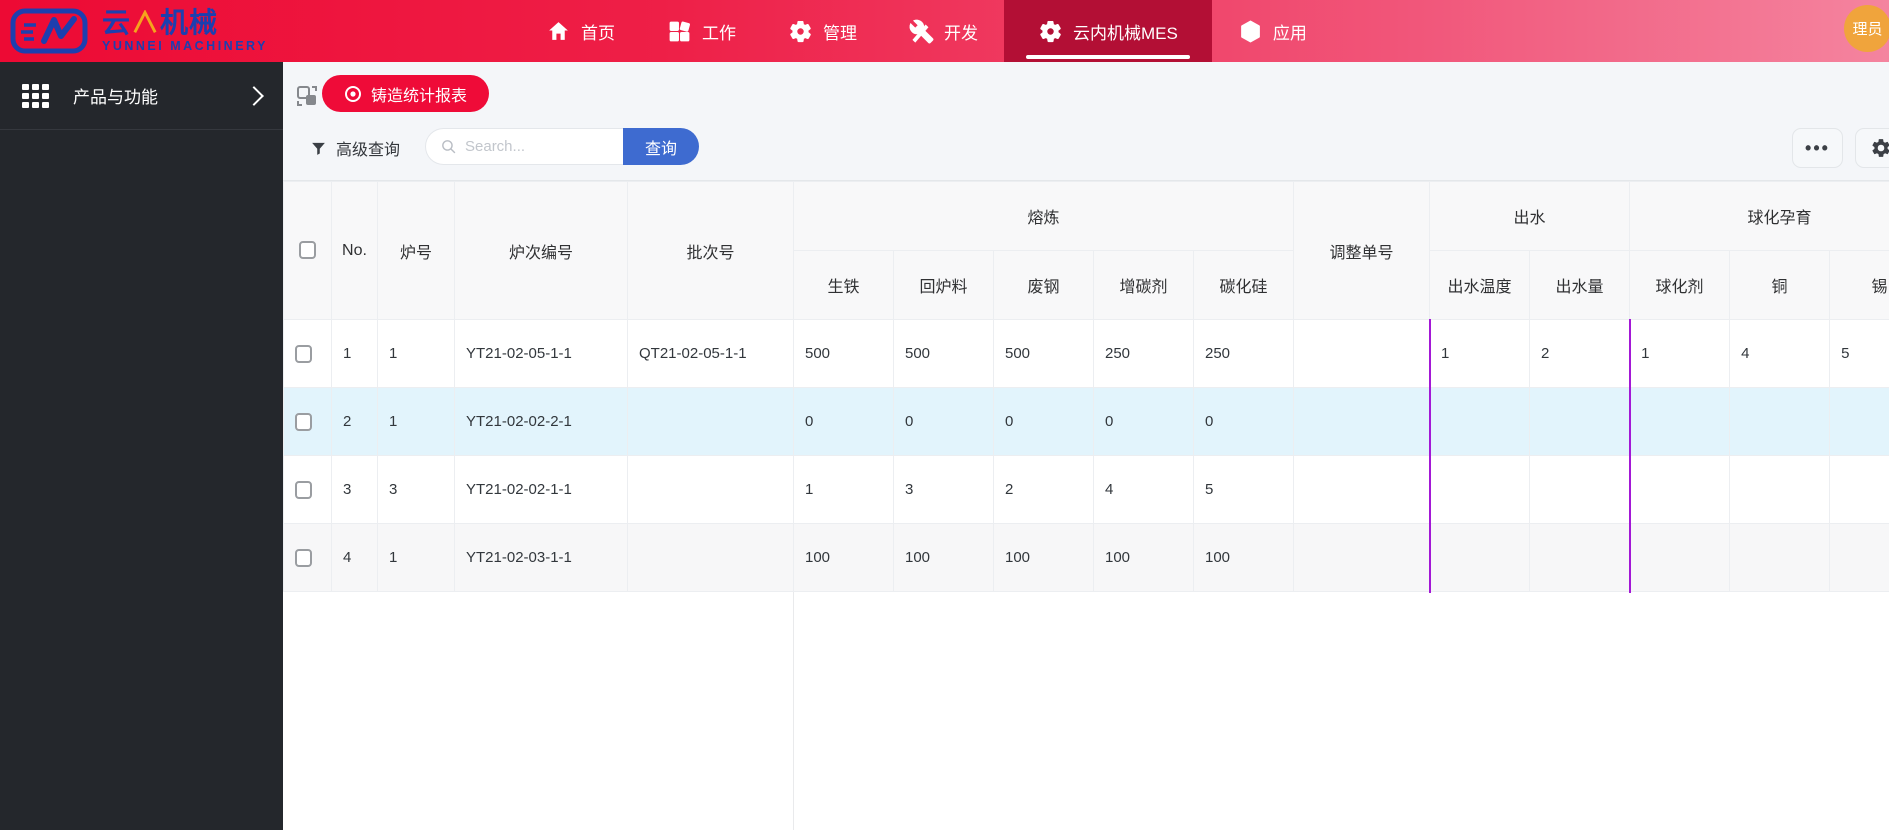 This screenshot has width=1889, height=830. What do you see at coordinates (115, 97) in the screenshot?
I see `sidebar-item-label: 产品与功能` at bounding box center [115, 97].